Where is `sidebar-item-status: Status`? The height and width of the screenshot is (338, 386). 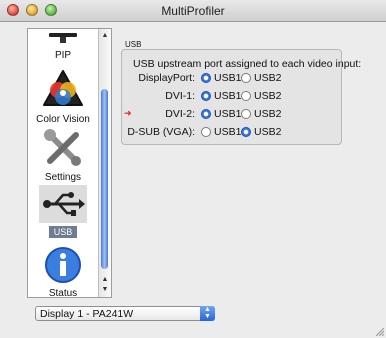
sidebar-item-status: Status is located at coordinates (63, 271).